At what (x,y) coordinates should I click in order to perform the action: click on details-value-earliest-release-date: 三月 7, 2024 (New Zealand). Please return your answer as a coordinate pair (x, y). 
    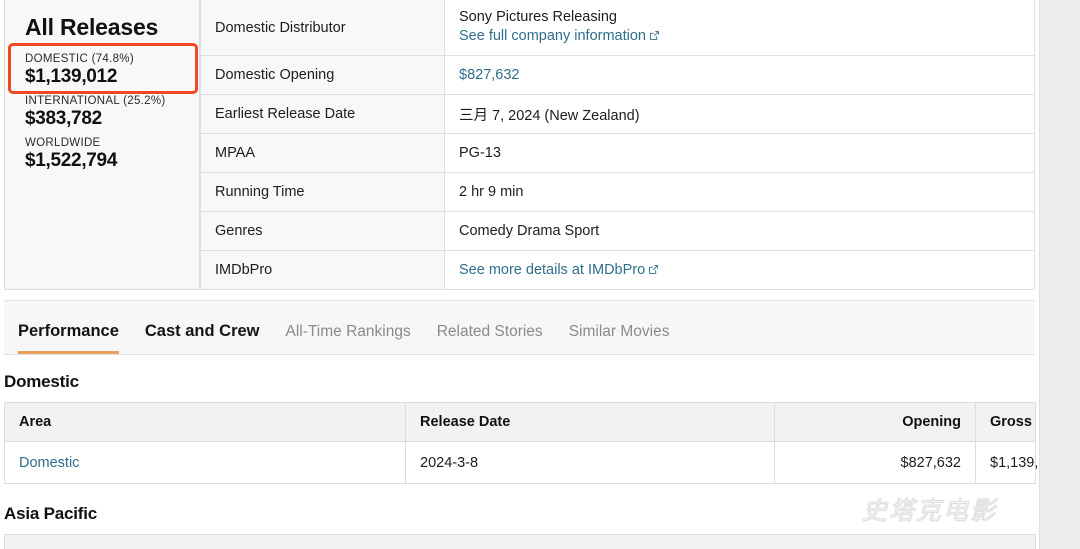
    Looking at the image, I should click on (739, 114).